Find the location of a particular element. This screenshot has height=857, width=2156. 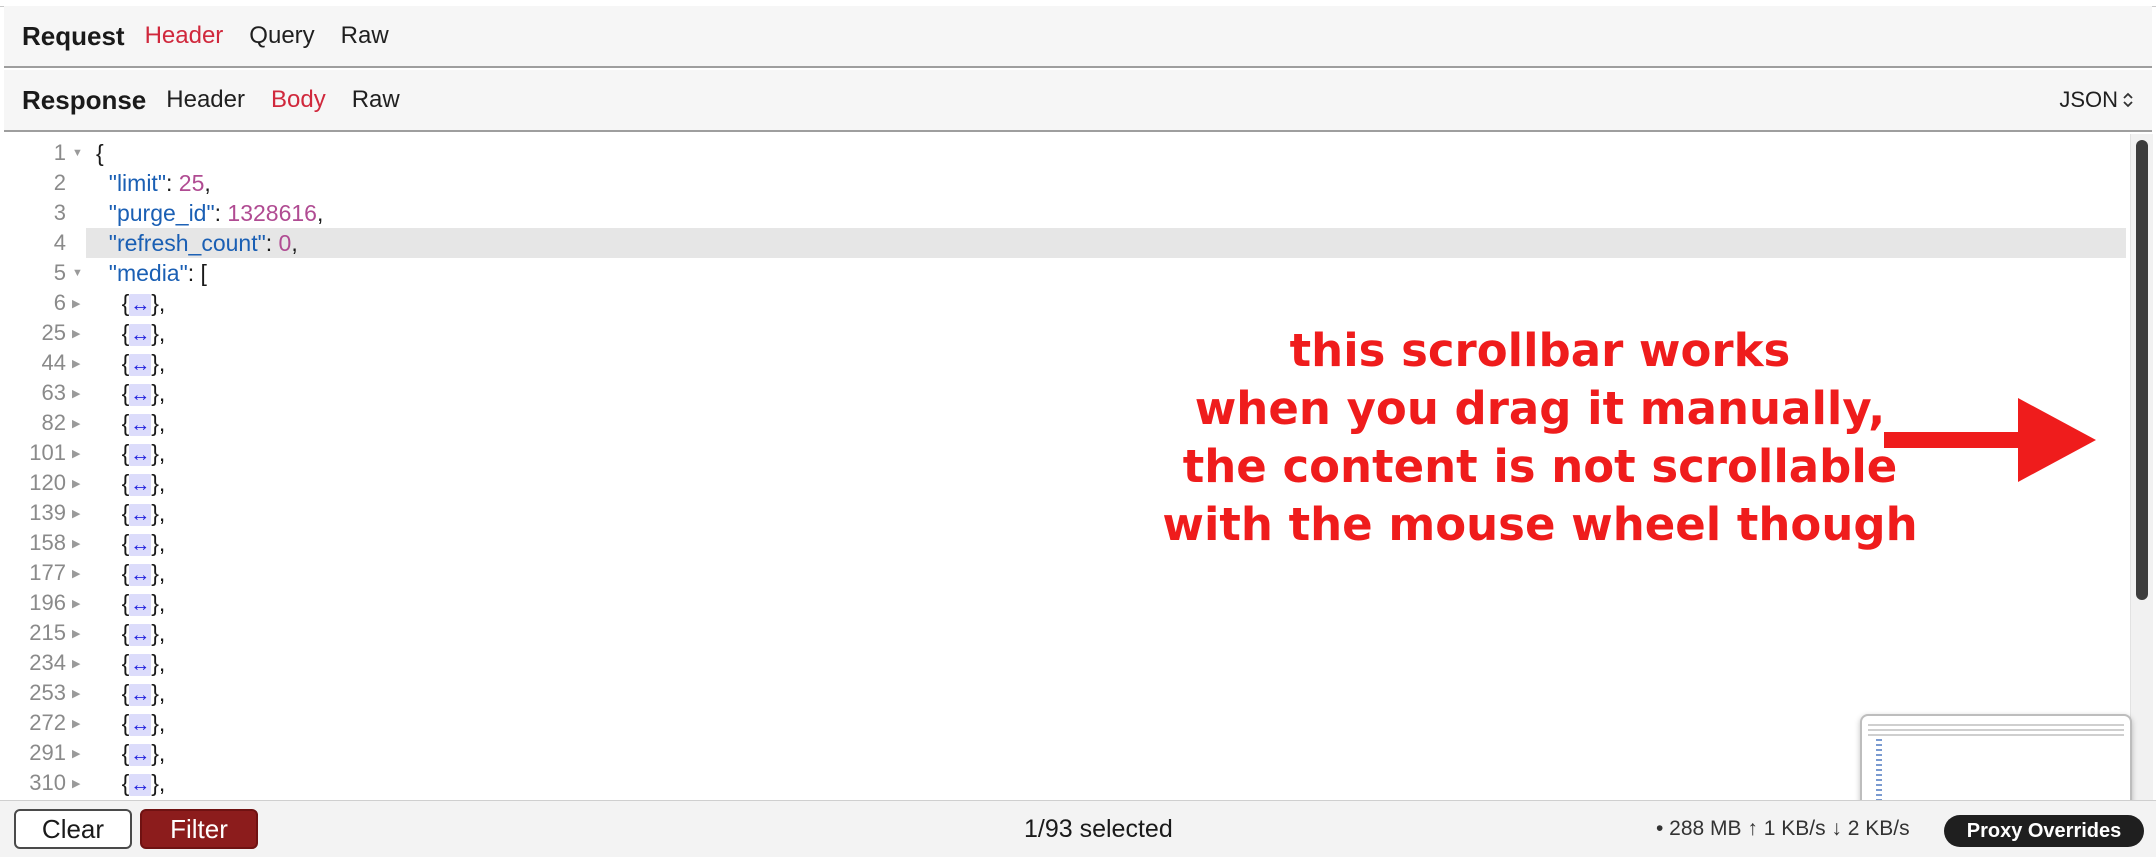

request-title: Request is located at coordinates (73, 35).